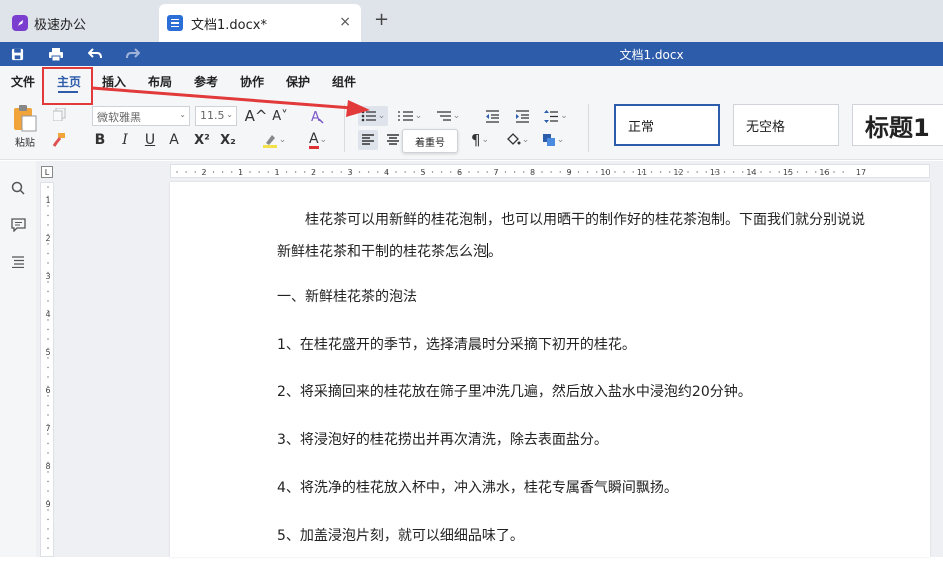 Image resolution: width=943 pixels, height=561 pixels. I want to click on vertical-ruler: 1 2 3 4 5 6 7 8 9, so click(47, 369).